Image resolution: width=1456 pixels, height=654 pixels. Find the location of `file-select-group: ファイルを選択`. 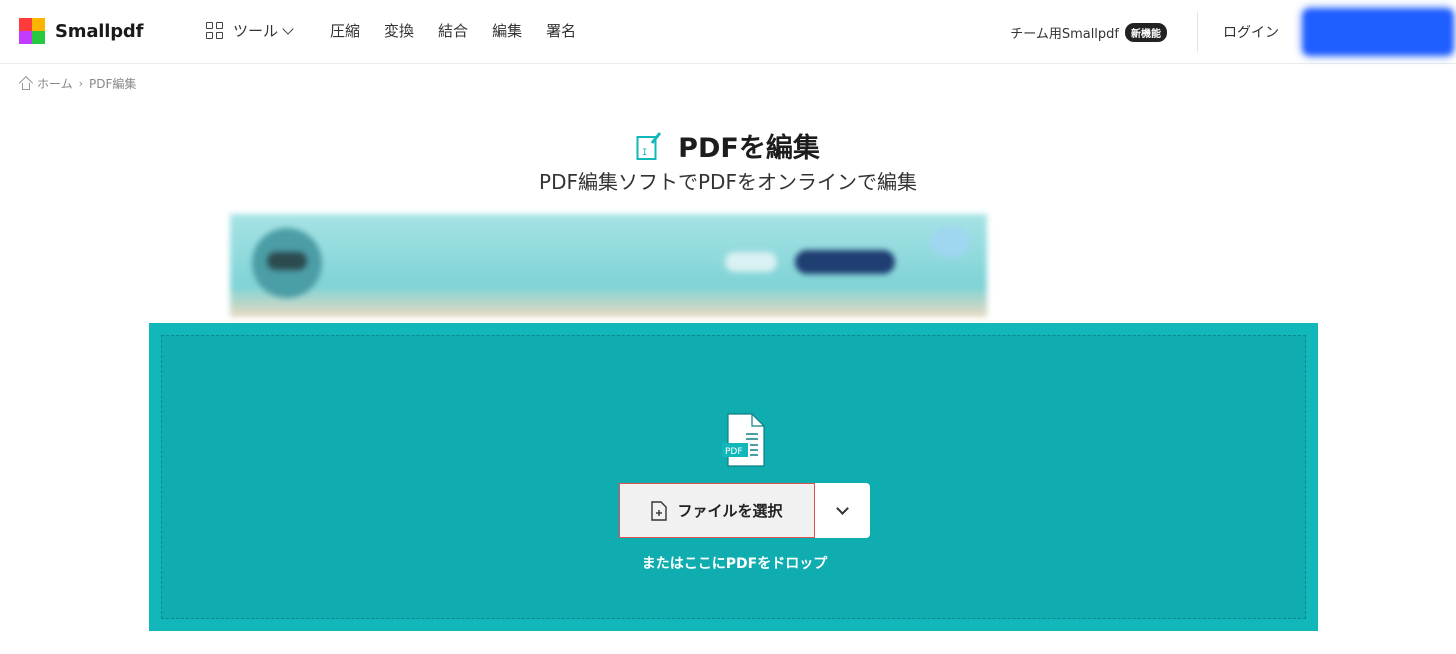

file-select-group: ファイルを選択 is located at coordinates (744, 510).